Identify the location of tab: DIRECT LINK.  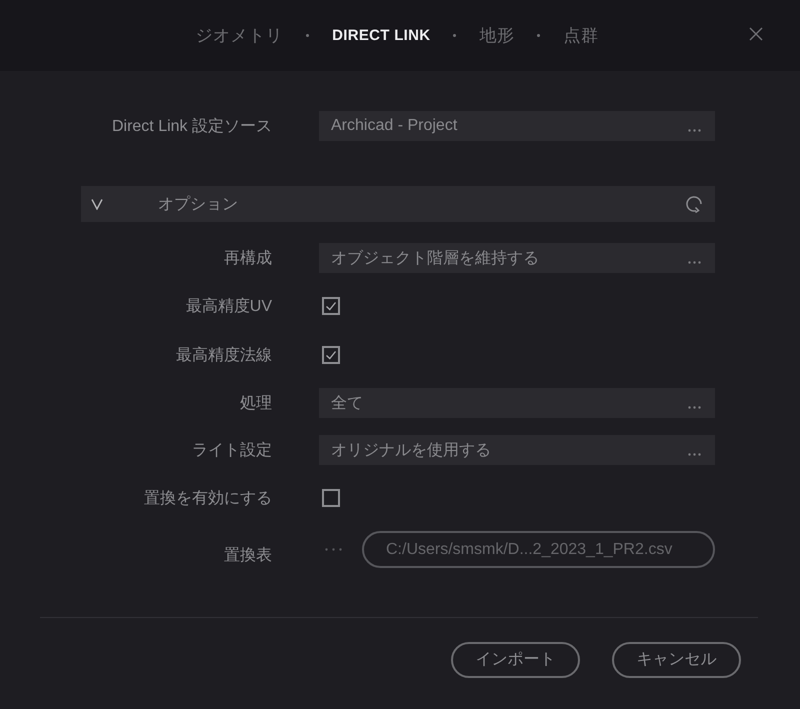
(381, 35).